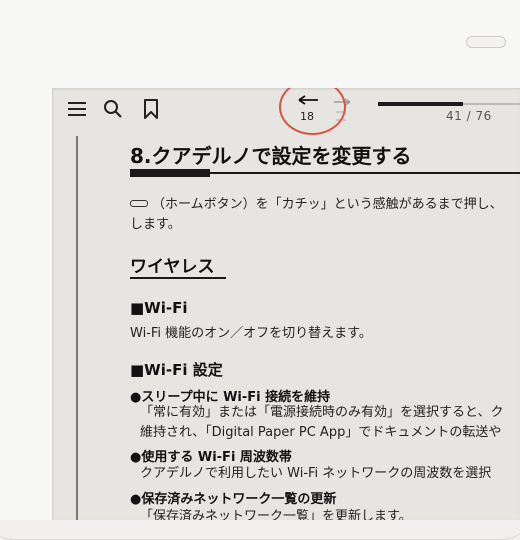 The height and width of the screenshot is (540, 520). What do you see at coordinates (178, 278) in the screenshot?
I see `section-rule` at bounding box center [178, 278].